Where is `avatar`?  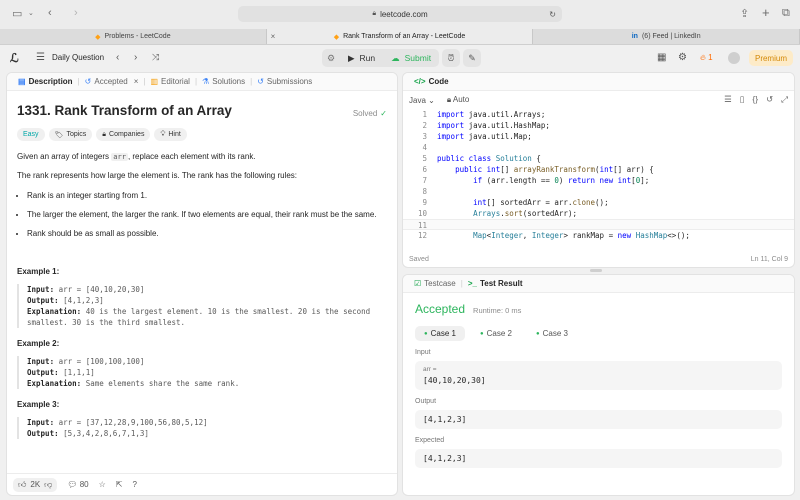 avatar is located at coordinates (734, 58).